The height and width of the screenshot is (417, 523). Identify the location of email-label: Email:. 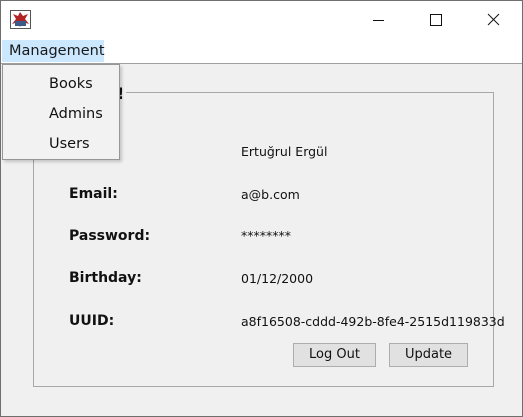
(93, 194).